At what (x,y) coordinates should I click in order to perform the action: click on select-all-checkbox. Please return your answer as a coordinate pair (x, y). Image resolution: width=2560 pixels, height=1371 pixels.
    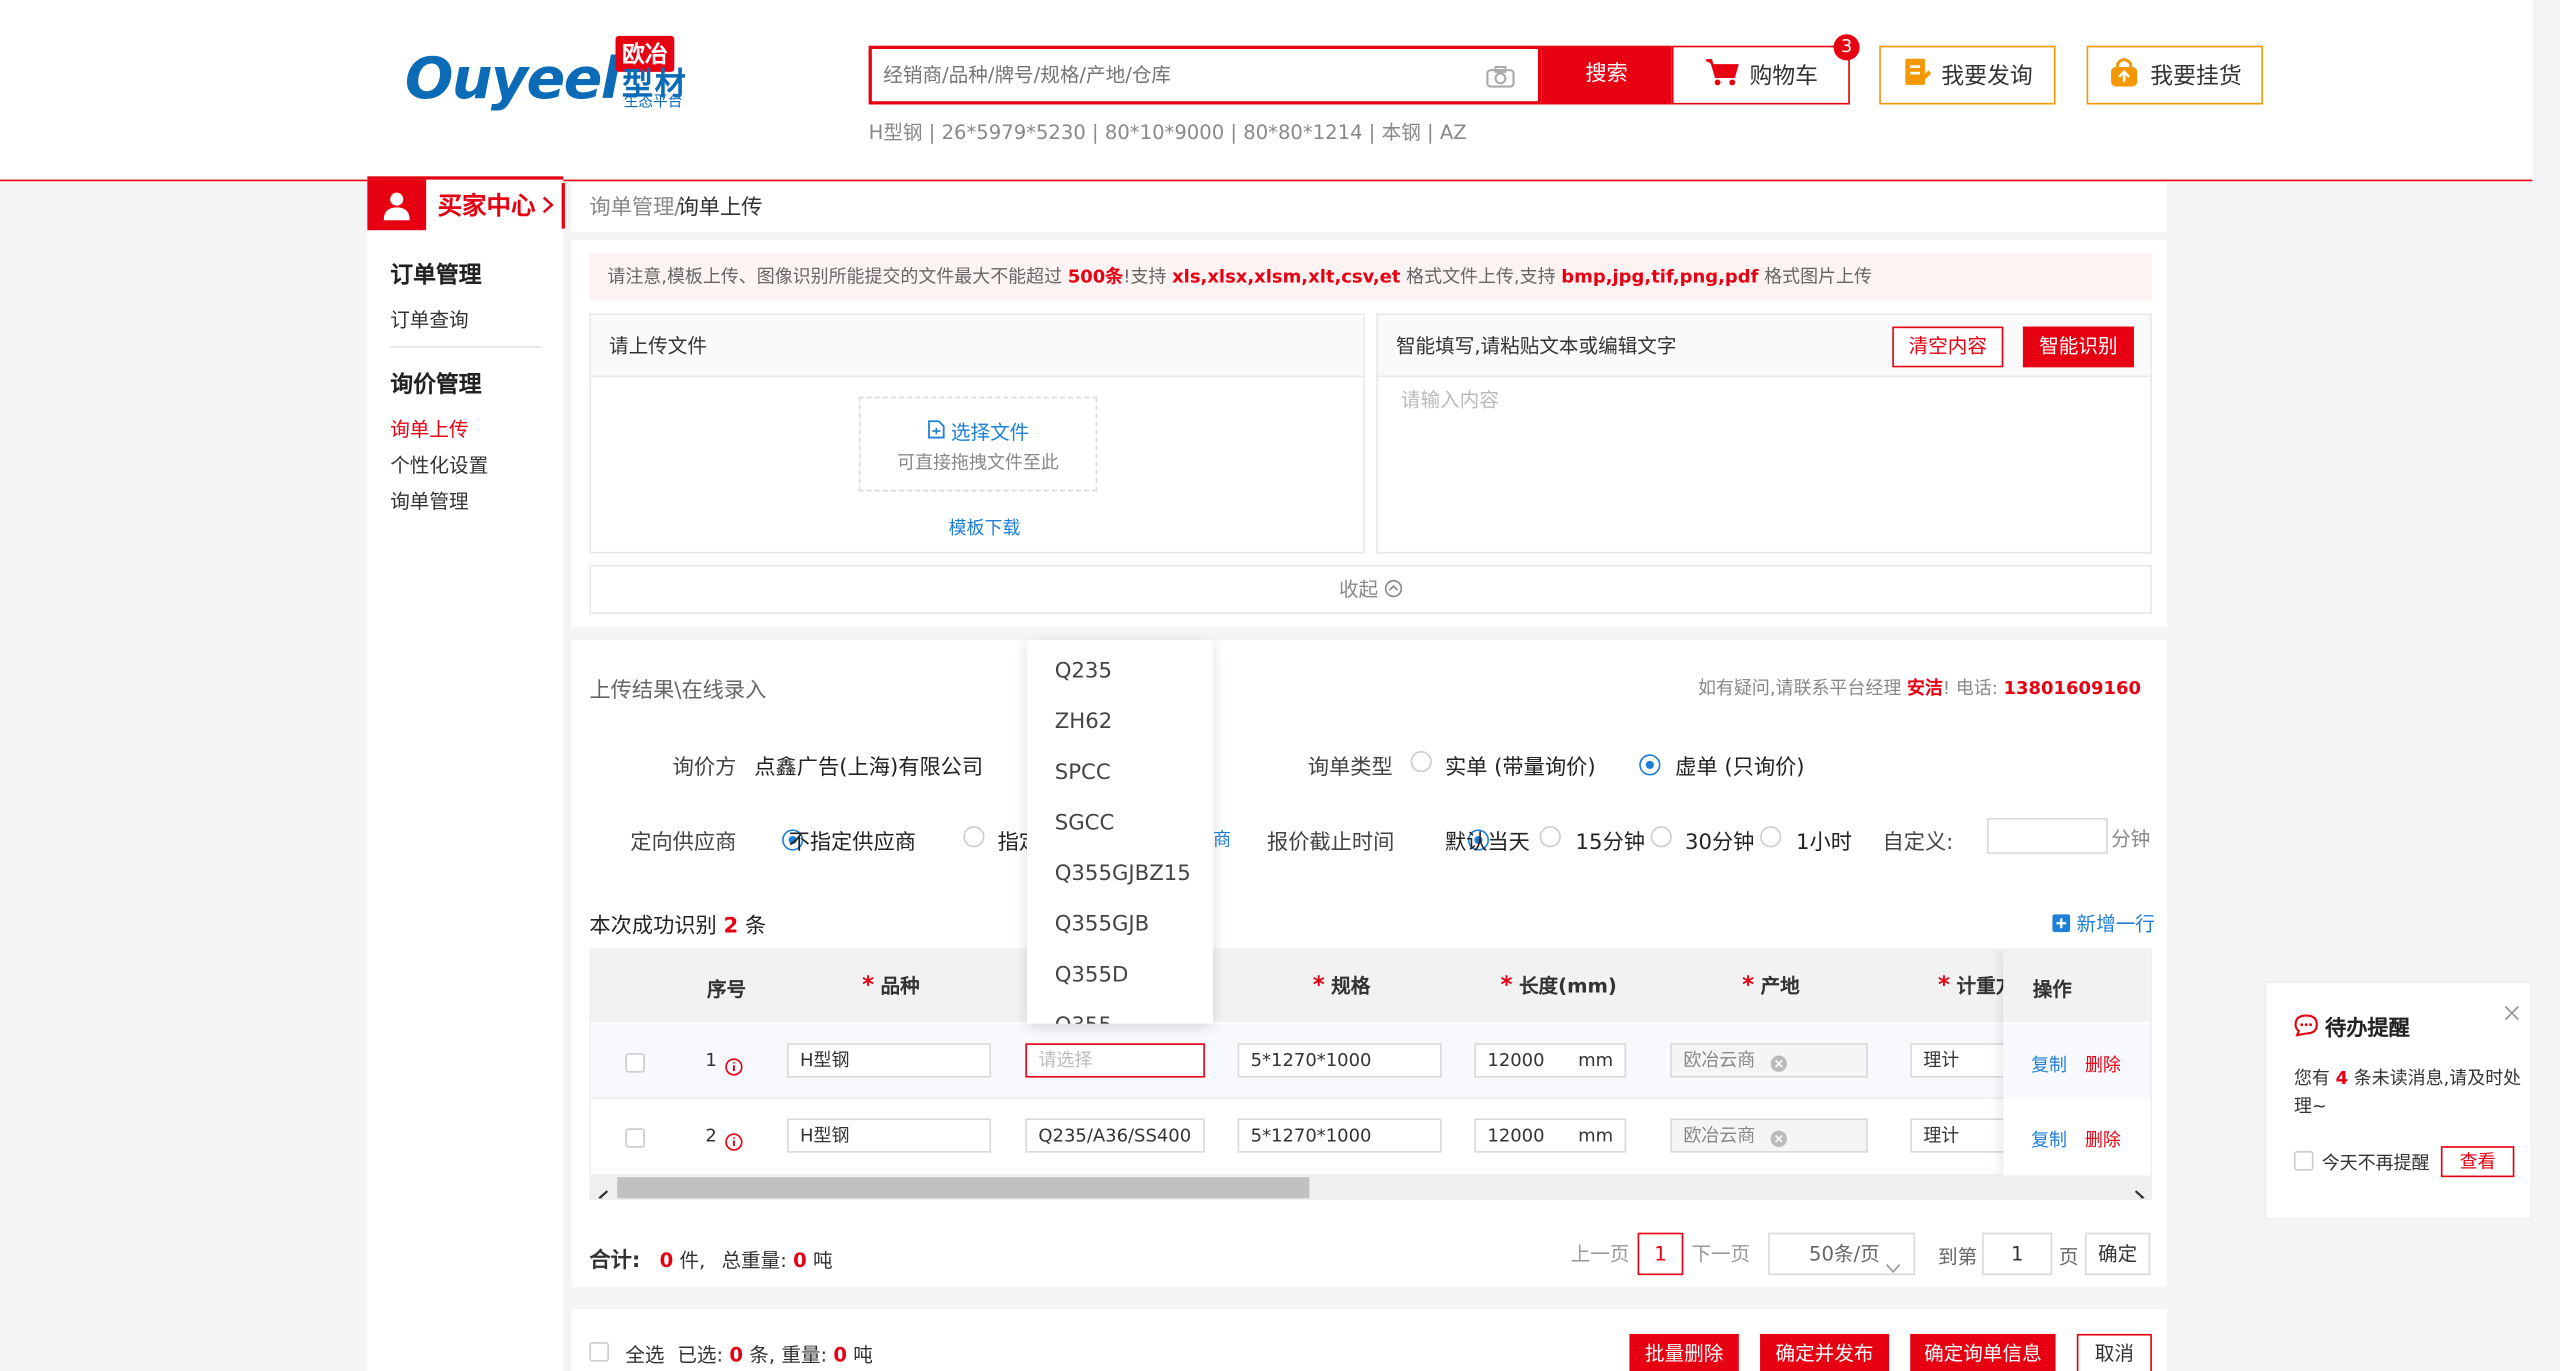
    Looking at the image, I should click on (599, 1352).